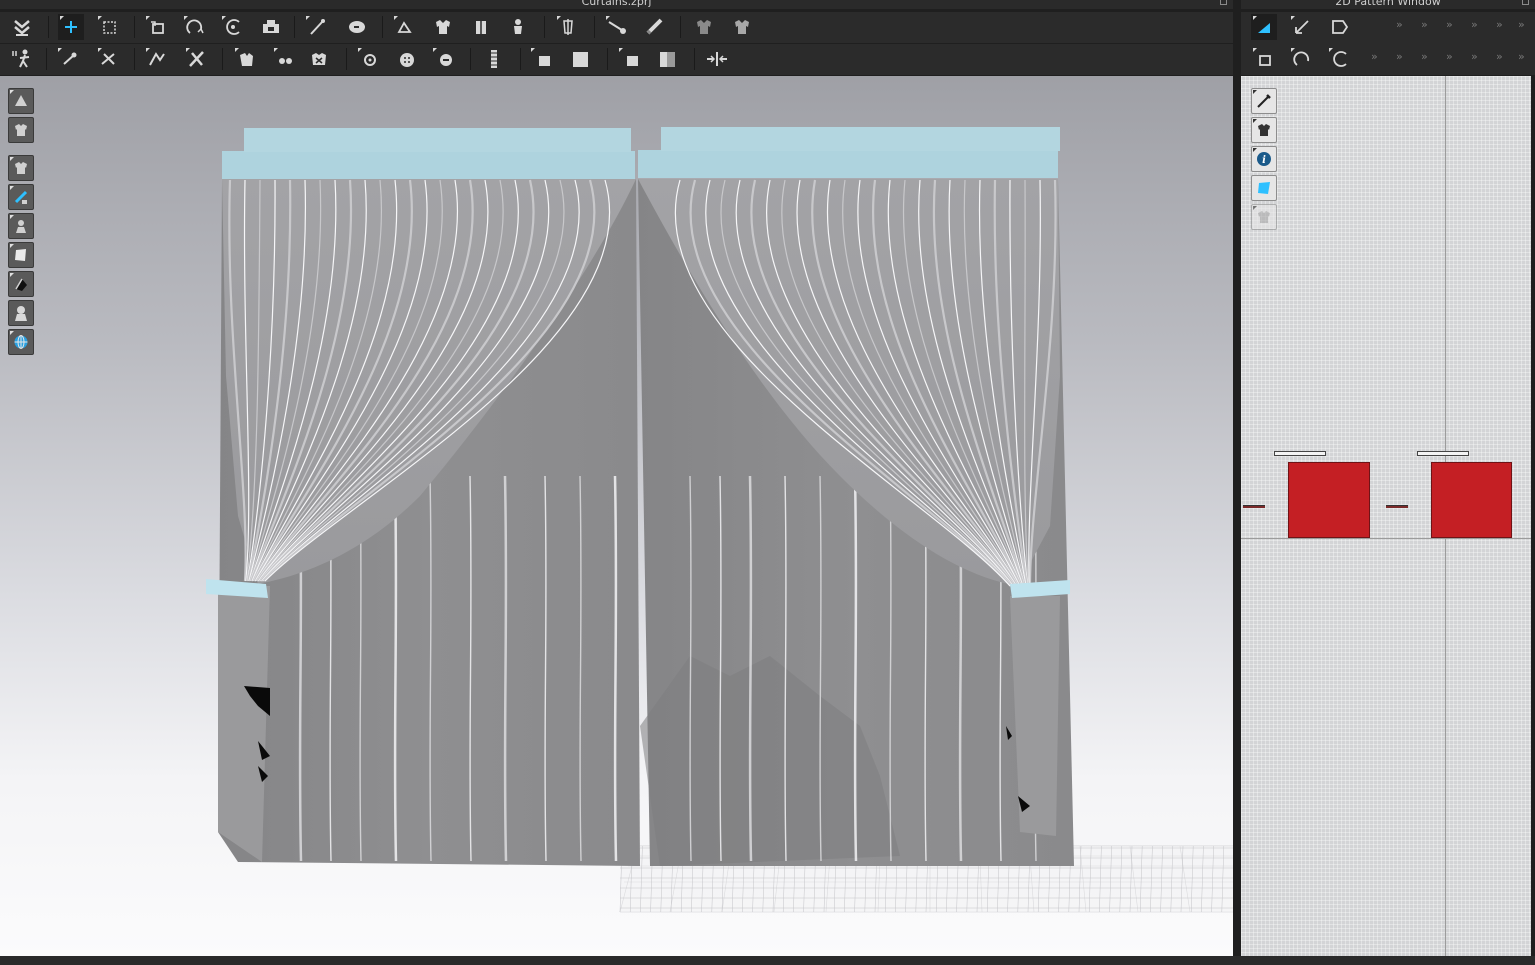 The width and height of the screenshot is (1535, 965). Describe the element at coordinates (1397, 506) in the screenshot. I see `right-tieback-pattern` at that location.